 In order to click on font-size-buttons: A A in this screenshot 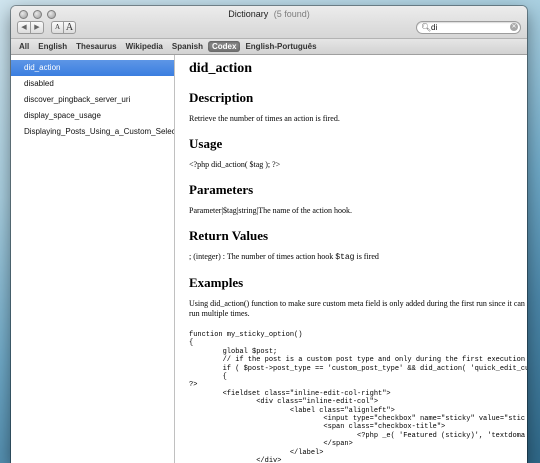, I will do `click(63, 27)`.